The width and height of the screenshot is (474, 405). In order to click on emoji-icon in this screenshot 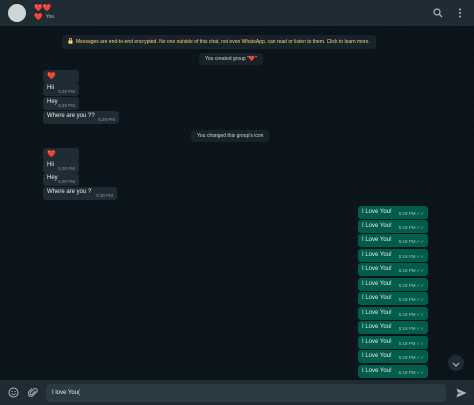, I will do `click(13, 393)`.